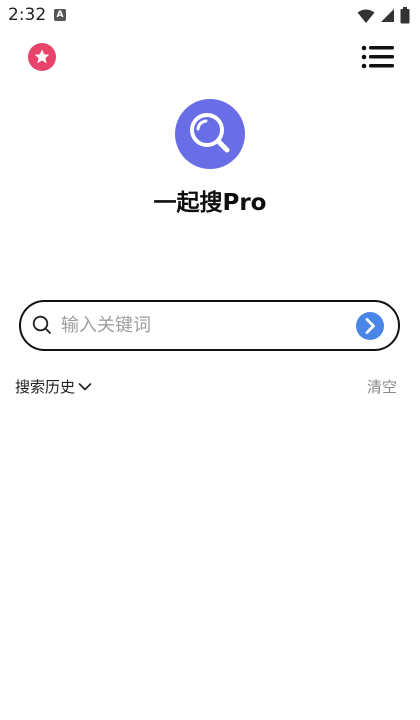 Image resolution: width=420 pixels, height=720 pixels. I want to click on status-time: 2:32, so click(27, 15).